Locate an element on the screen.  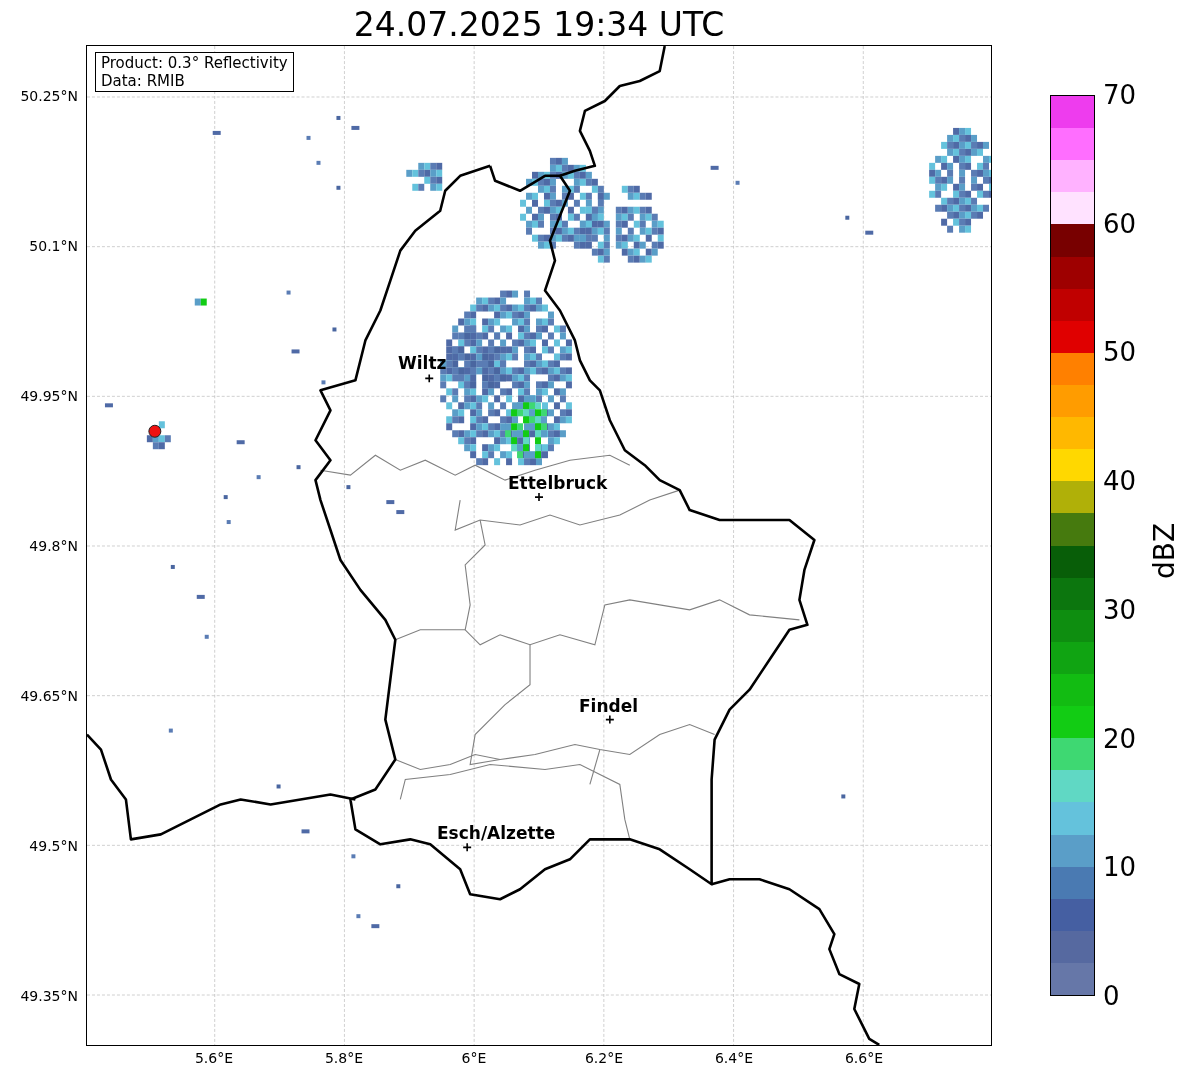
longitude-label: 6.6°E is located at coordinates (864, 1058).